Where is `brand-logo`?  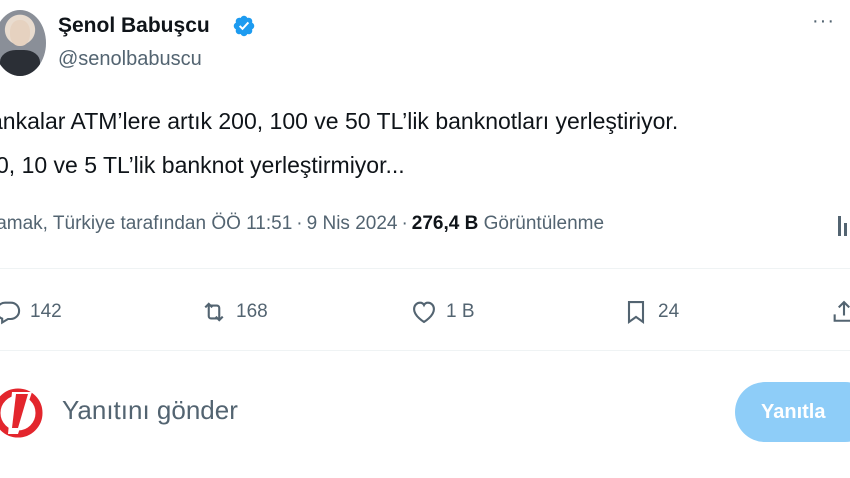
brand-logo is located at coordinates (21, 413).